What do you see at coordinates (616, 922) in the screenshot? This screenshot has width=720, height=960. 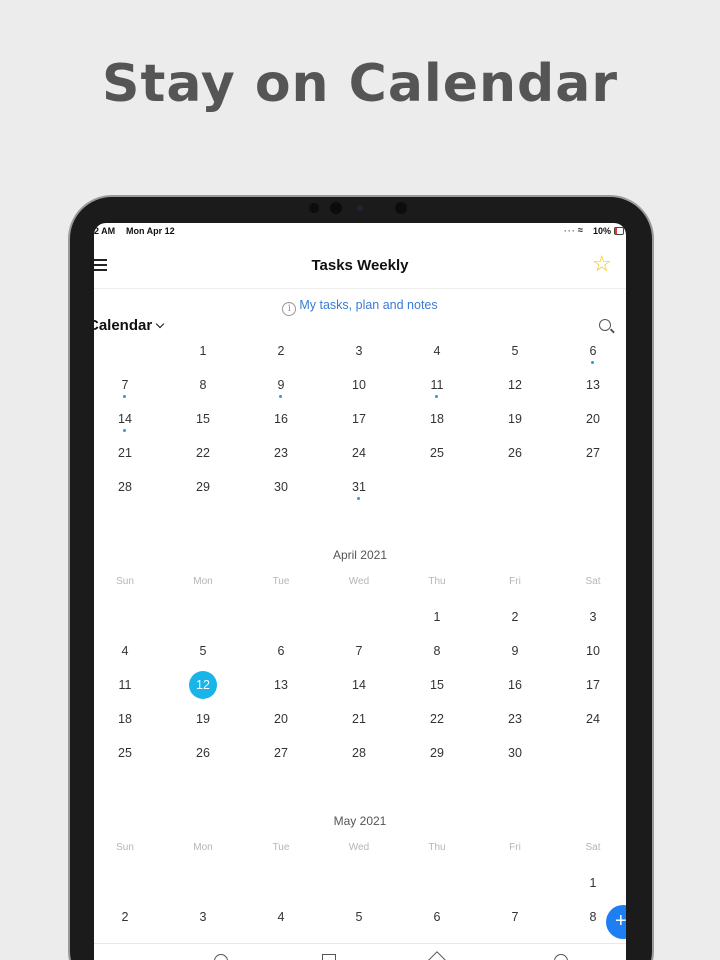 I see `add-button: +` at bounding box center [616, 922].